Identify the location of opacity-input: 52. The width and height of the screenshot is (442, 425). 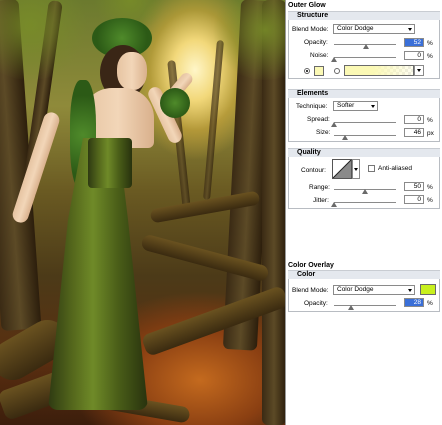
(414, 42).